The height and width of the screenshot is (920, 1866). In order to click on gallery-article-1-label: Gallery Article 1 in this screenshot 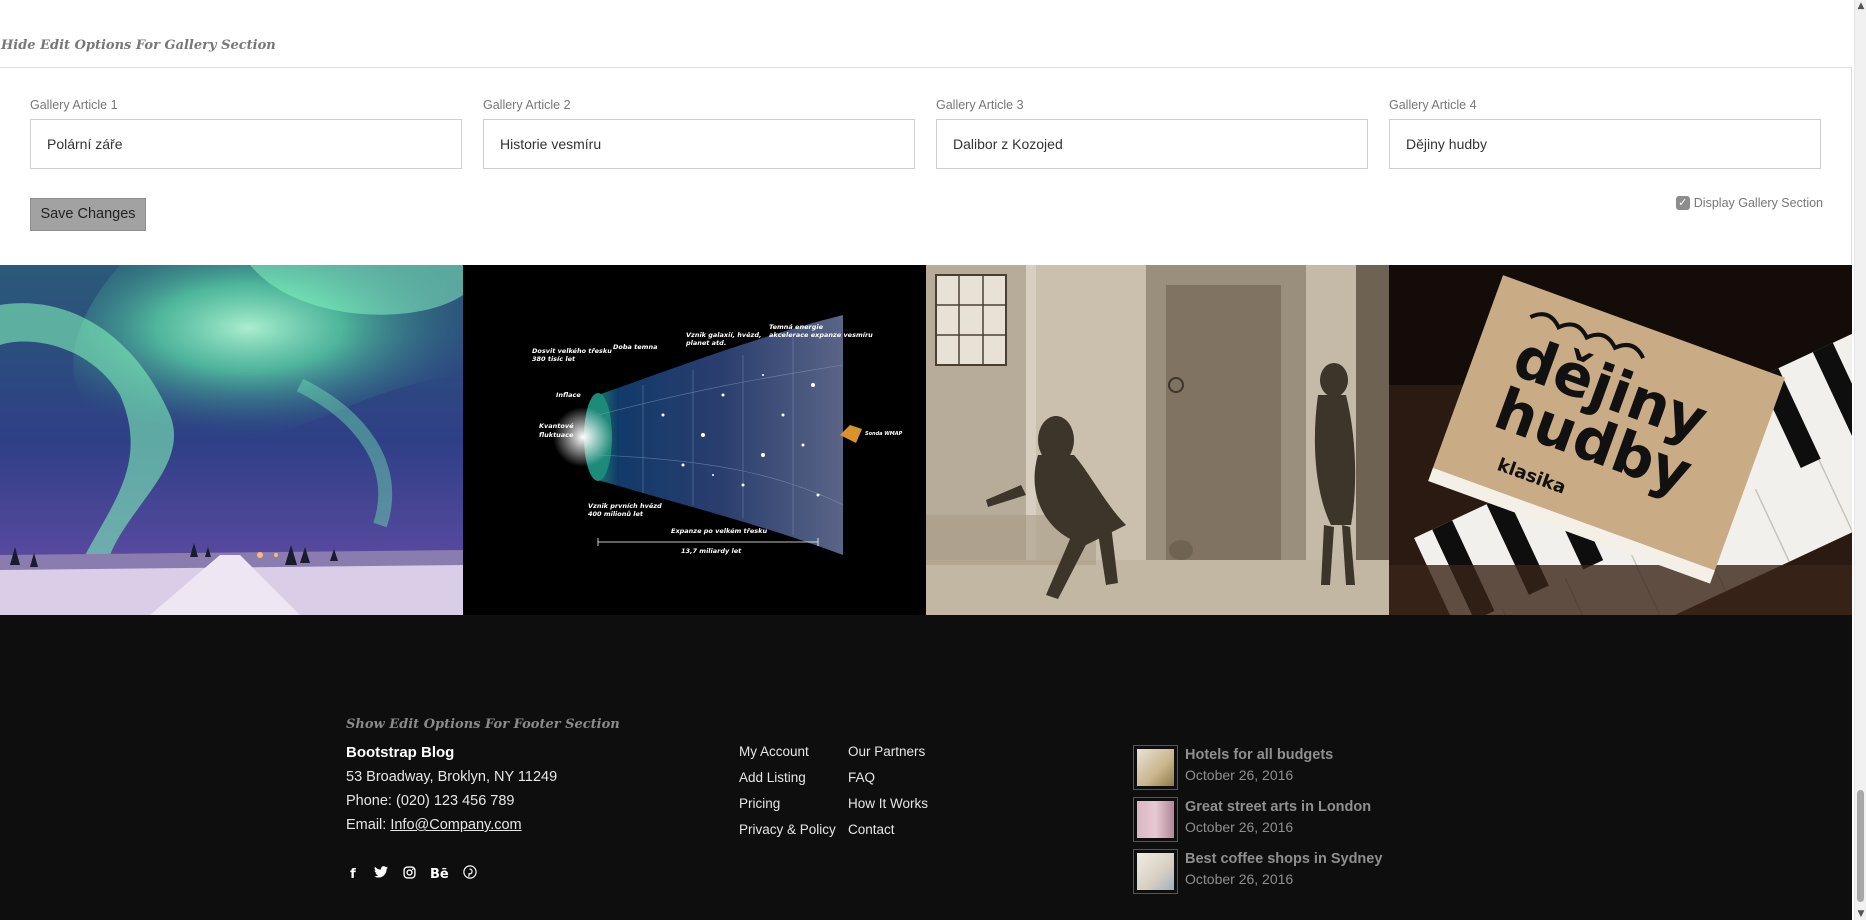, I will do `click(74, 105)`.